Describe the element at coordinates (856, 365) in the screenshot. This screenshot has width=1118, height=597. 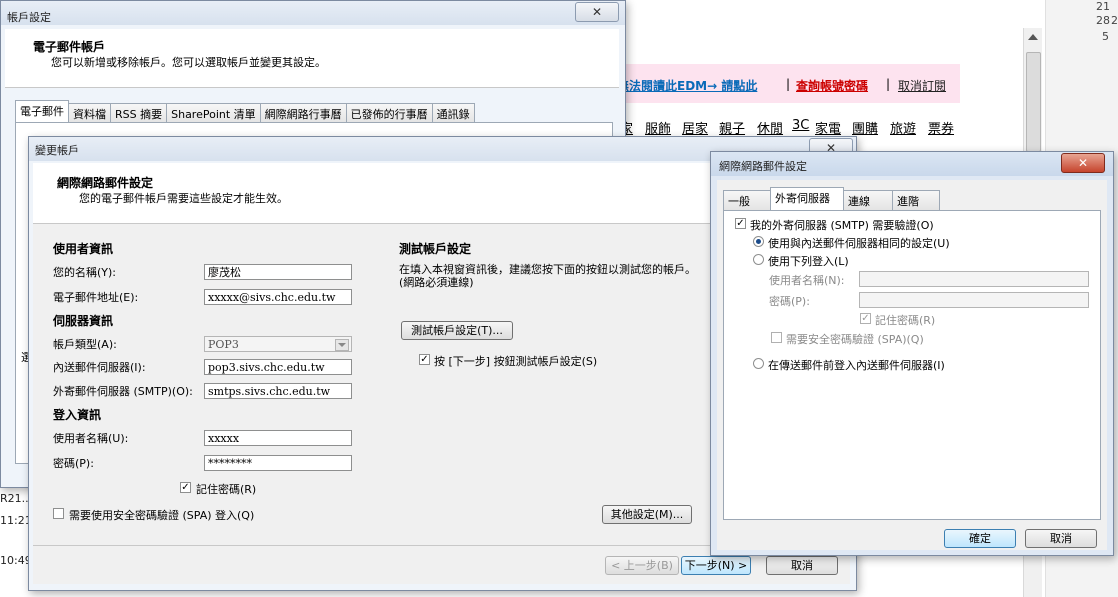
I see `login-incoming-first-label: 在傳送郵件前登入內送郵件伺服器(I)` at that location.